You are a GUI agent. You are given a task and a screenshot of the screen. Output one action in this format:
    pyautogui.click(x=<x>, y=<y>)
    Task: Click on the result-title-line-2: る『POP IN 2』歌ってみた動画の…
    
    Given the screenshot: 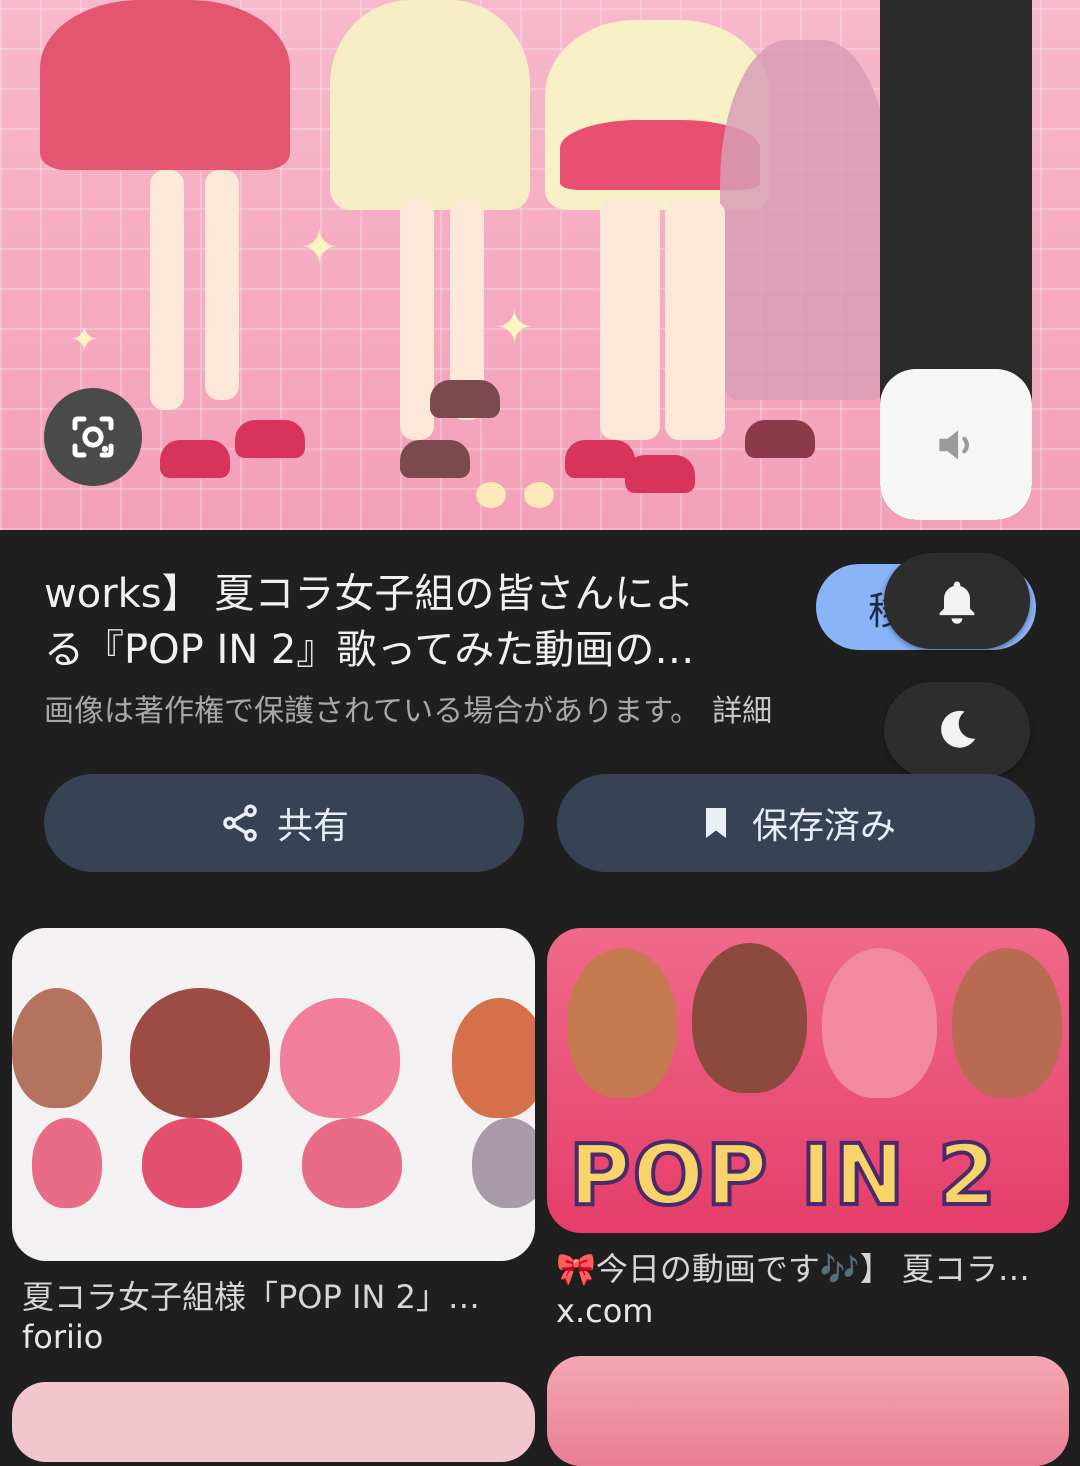 What is the action you would take?
    pyautogui.click(x=369, y=650)
    